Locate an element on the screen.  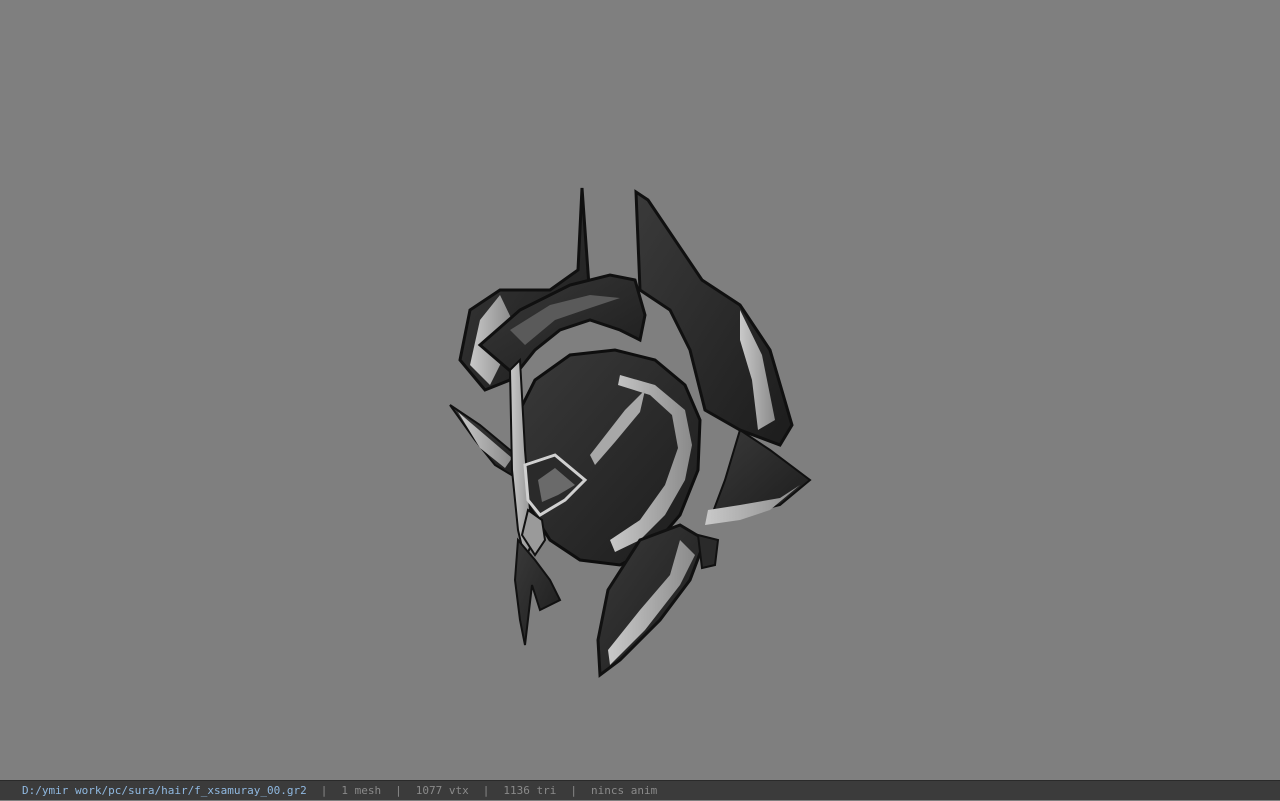
mesh-count-label: 1 mesh is located at coordinates (361, 790).